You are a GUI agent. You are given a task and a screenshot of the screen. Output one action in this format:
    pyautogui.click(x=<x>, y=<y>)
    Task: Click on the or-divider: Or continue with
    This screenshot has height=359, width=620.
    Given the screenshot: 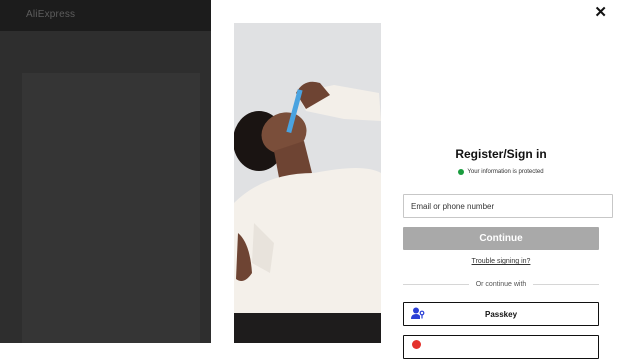 What is the action you would take?
    pyautogui.click(x=501, y=284)
    